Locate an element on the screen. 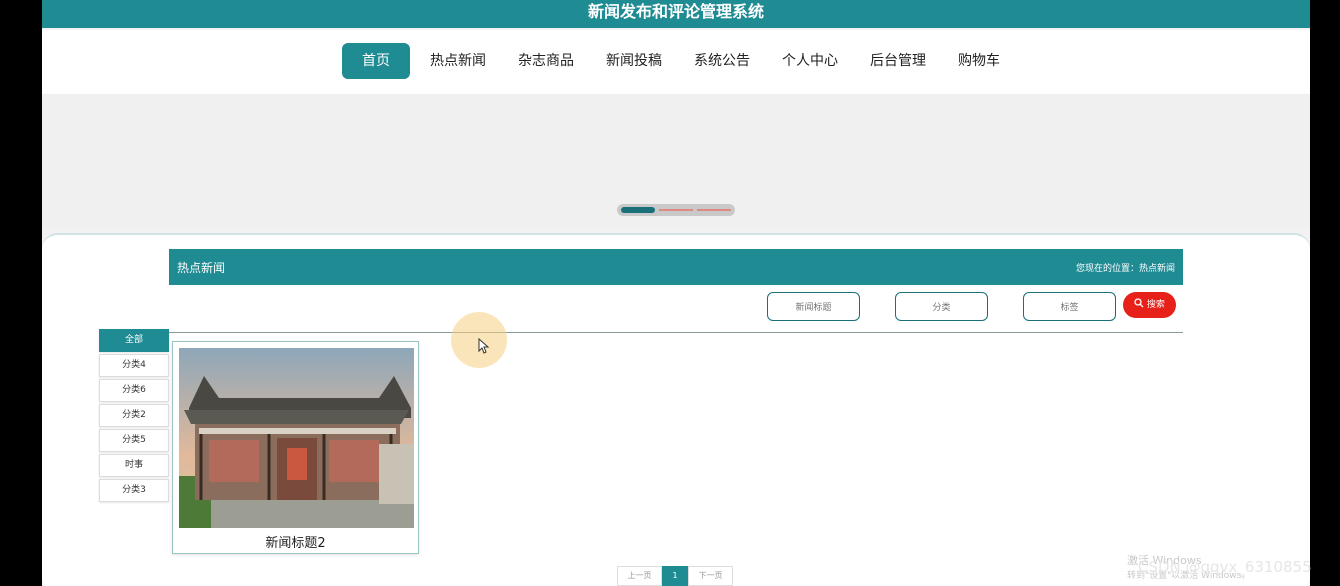  category-item: 时事 is located at coordinates (134, 465).